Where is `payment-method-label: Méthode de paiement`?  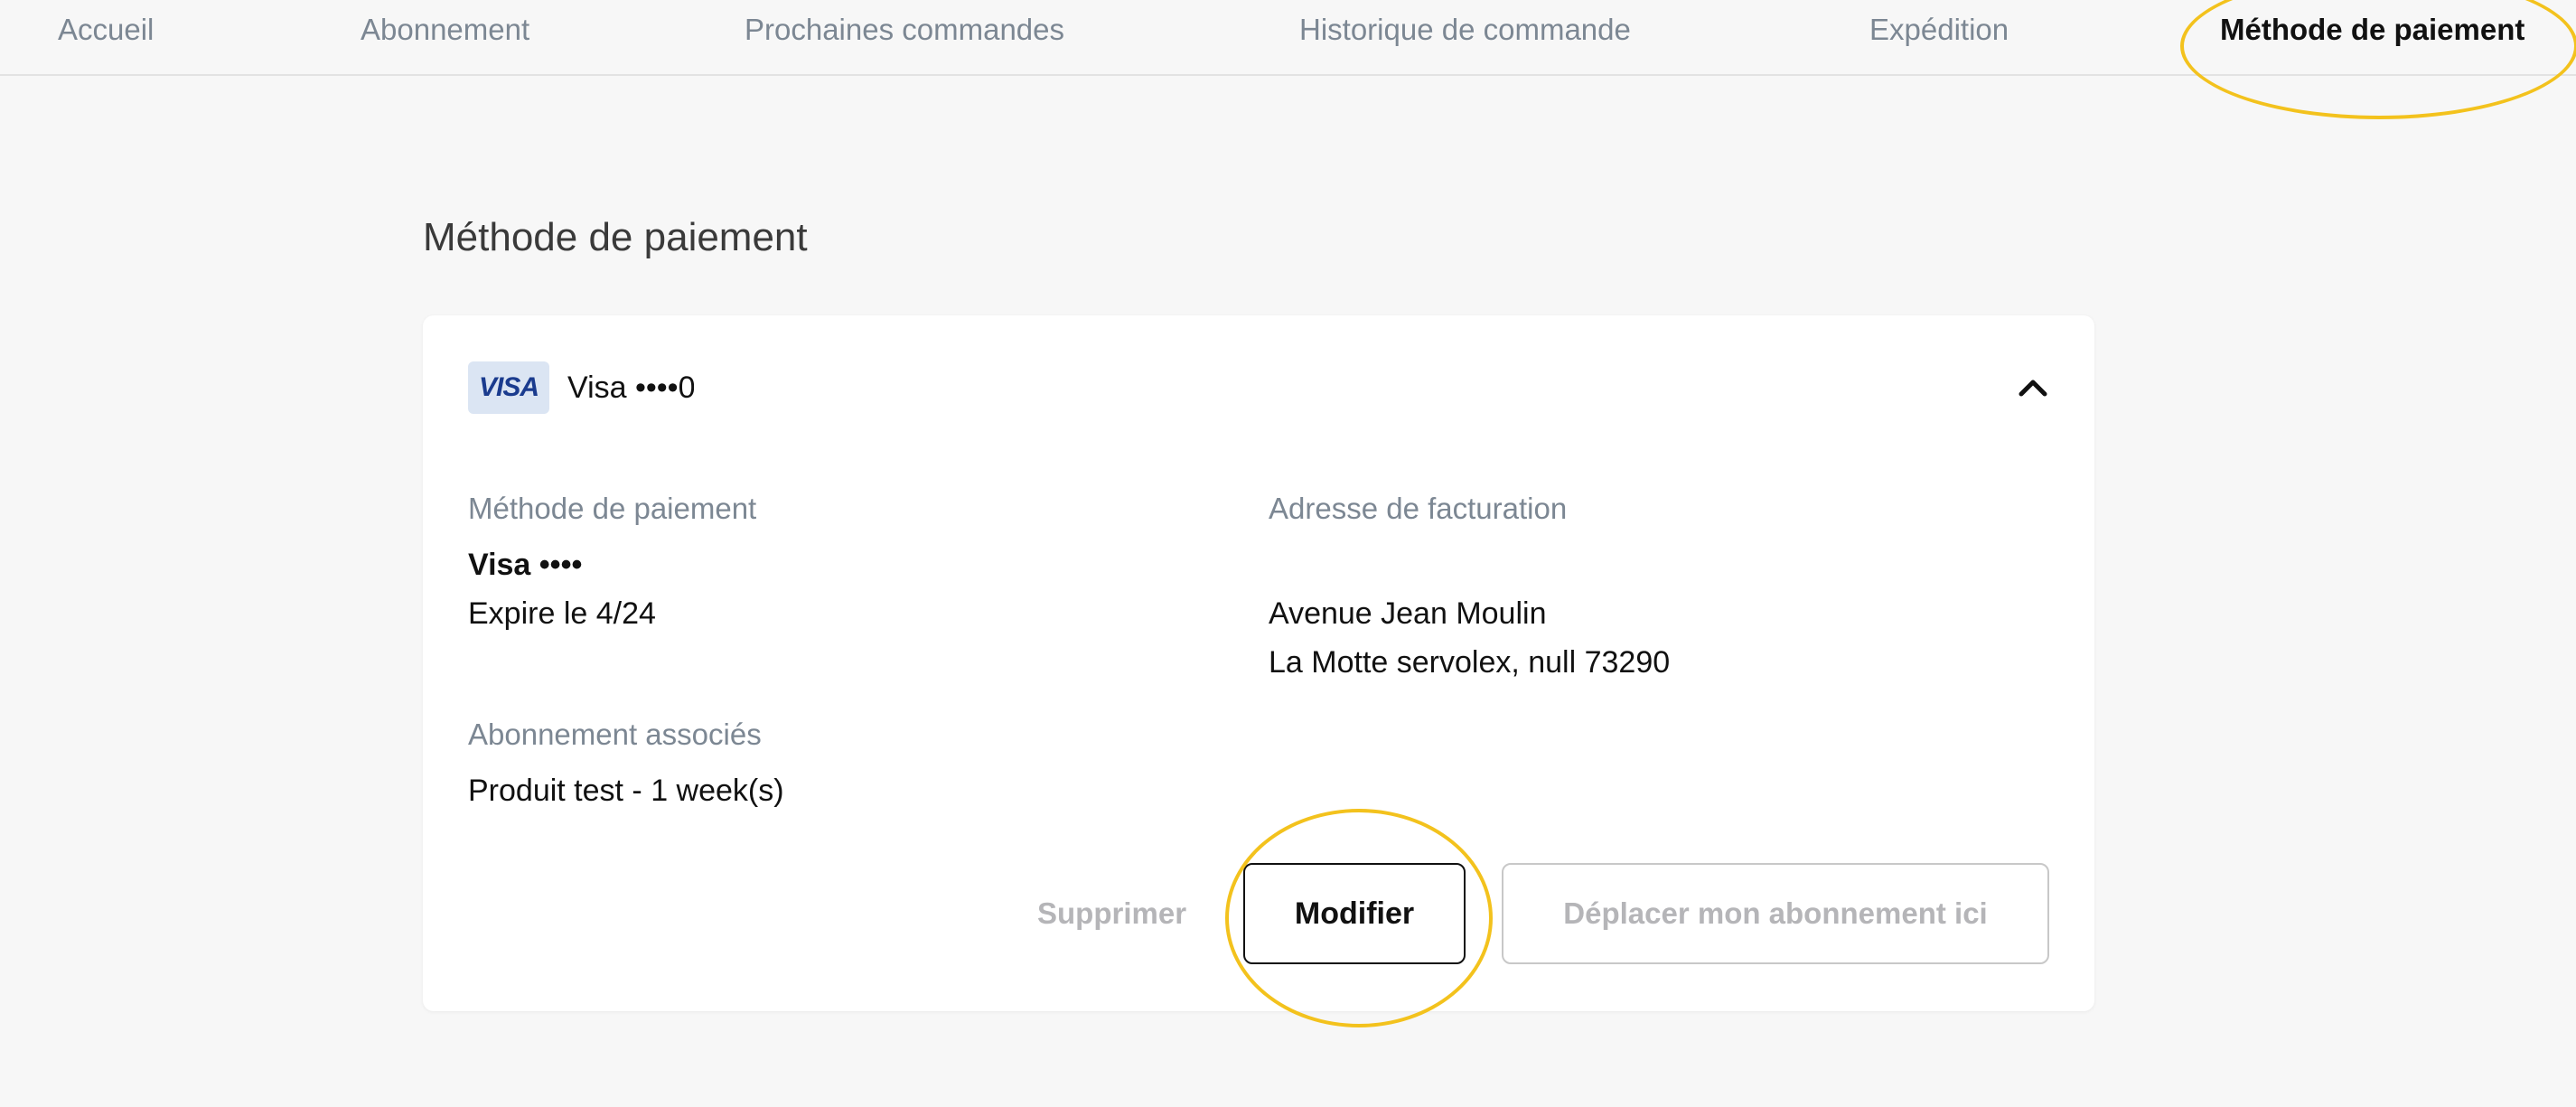
payment-method-label: Méthode de paiement is located at coordinates (612, 508).